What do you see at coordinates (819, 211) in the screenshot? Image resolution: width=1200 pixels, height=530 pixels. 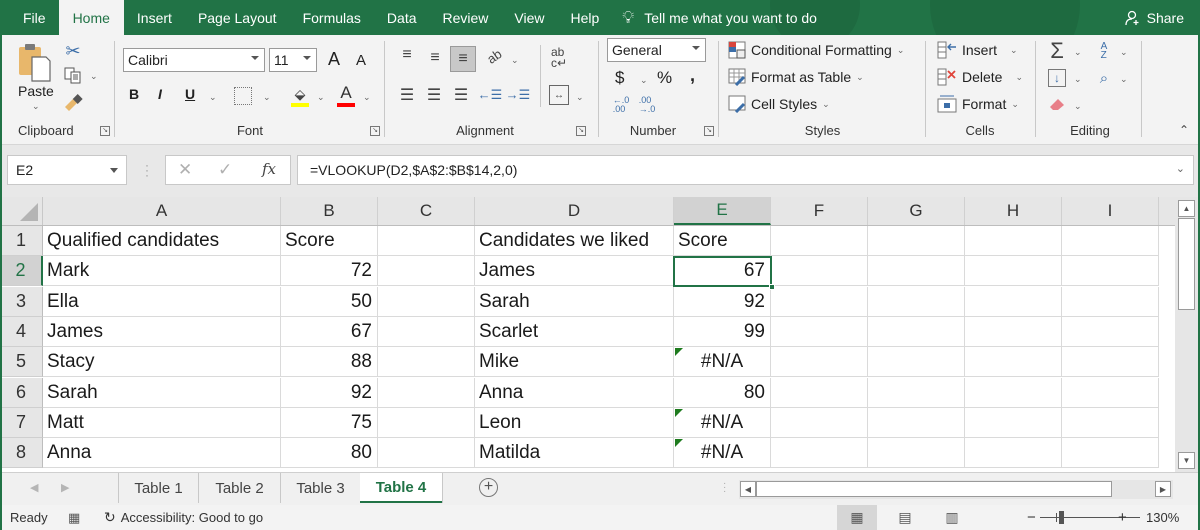 I see `column-header-f: F` at bounding box center [819, 211].